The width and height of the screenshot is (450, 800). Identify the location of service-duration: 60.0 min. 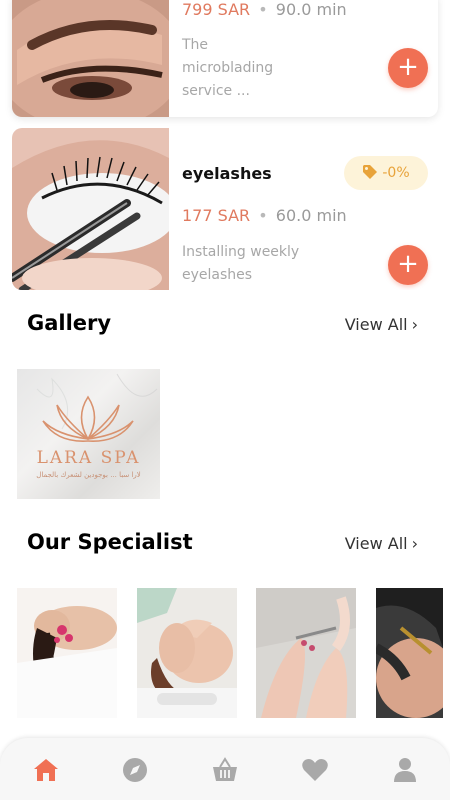
(311, 215).